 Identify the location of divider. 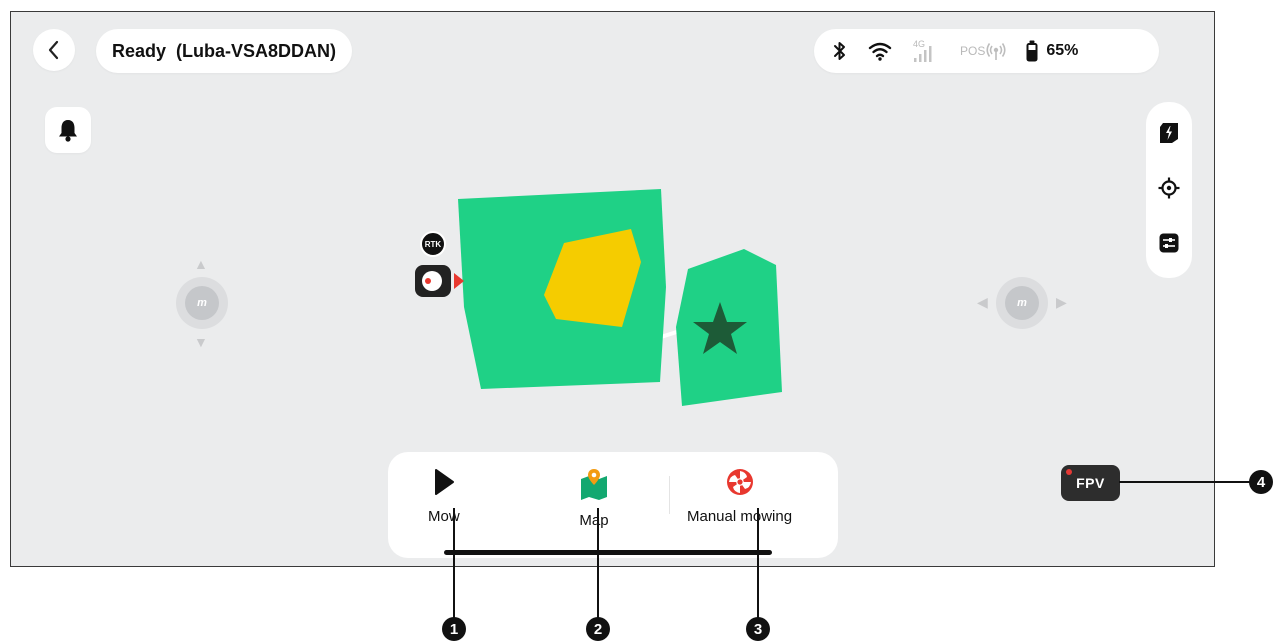
(669, 495).